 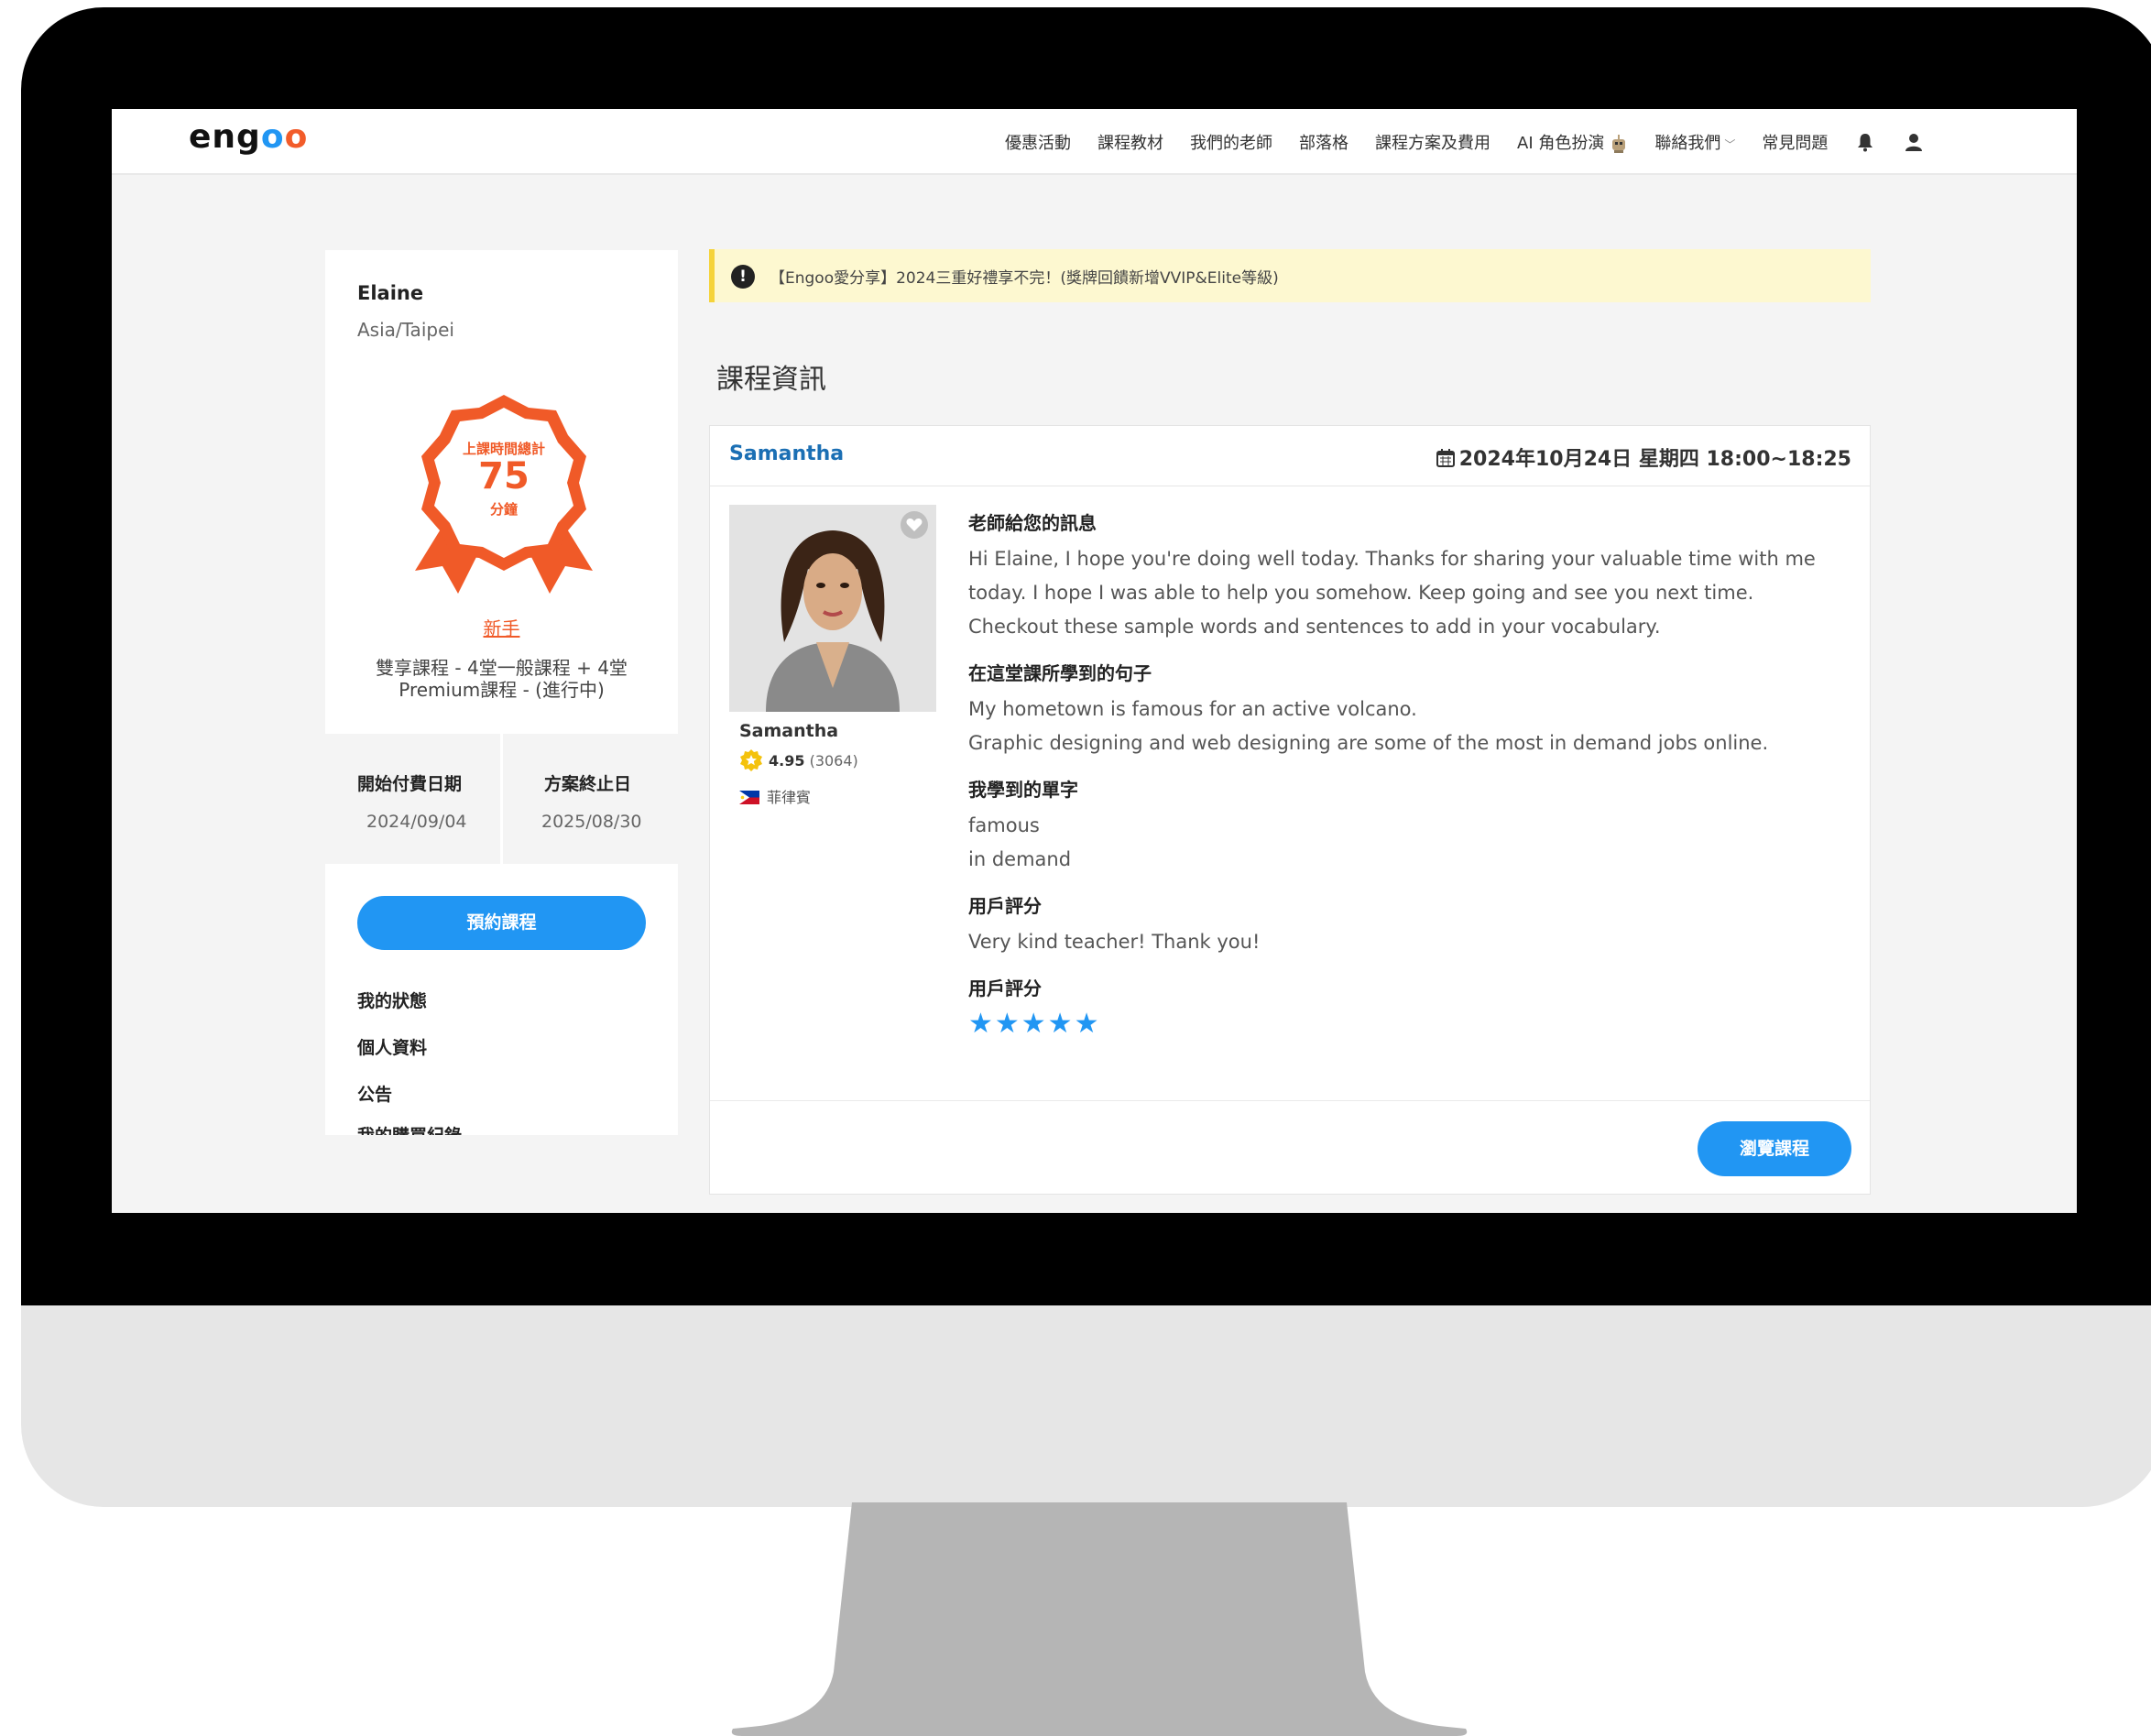 What do you see at coordinates (1005, 988) in the screenshot?
I see `score-heading: 用戶評分` at bounding box center [1005, 988].